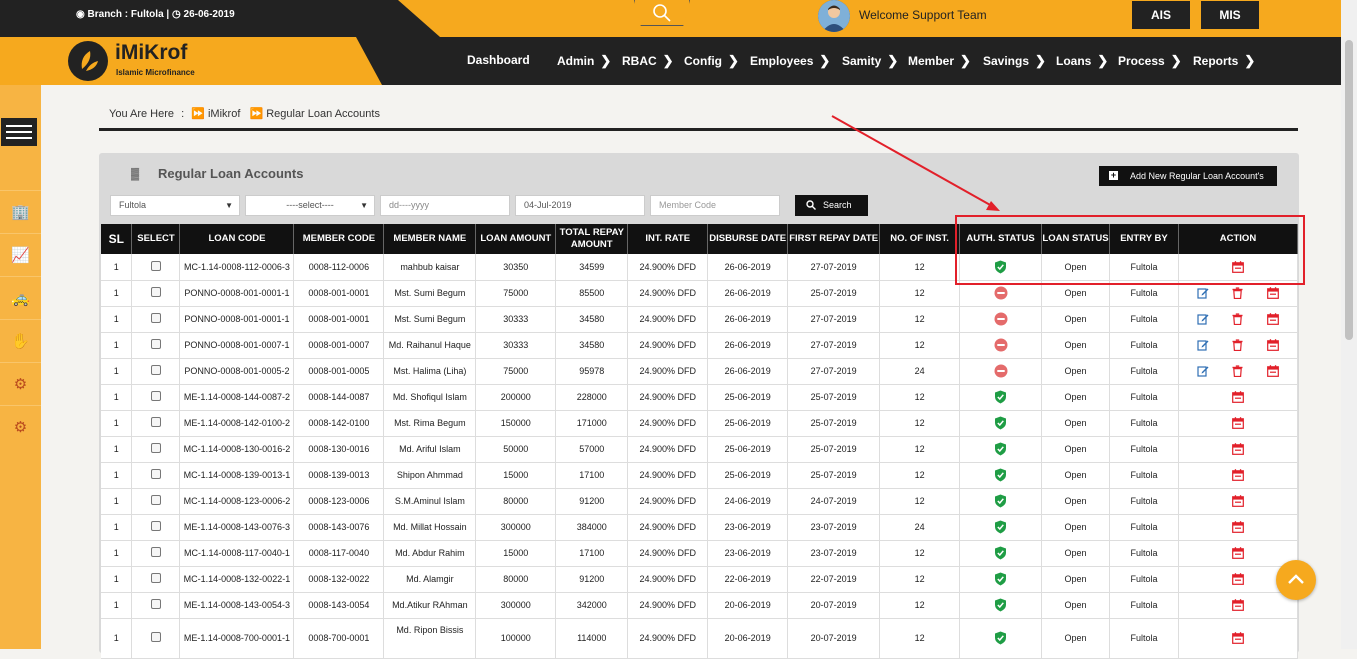 The width and height of the screenshot is (1357, 659). Describe the element at coordinates (20, 254) in the screenshot. I see `sidebar-item-chart: 📈` at that location.